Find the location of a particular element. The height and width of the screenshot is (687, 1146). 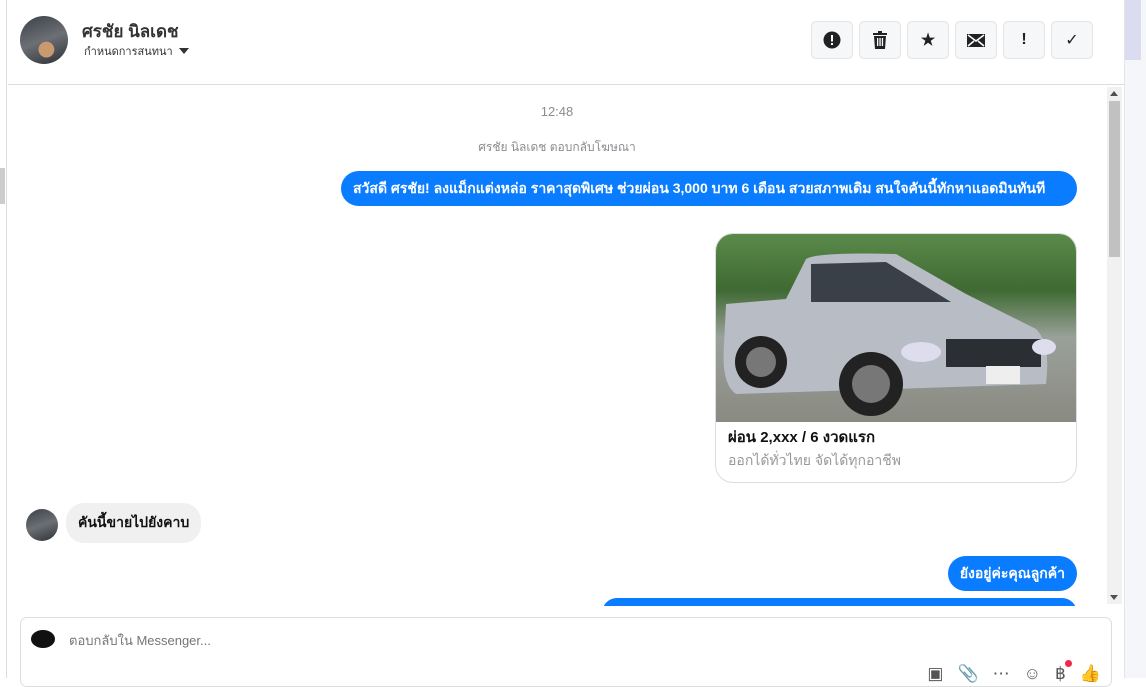

right-panel is located at coordinates (1135, 339).